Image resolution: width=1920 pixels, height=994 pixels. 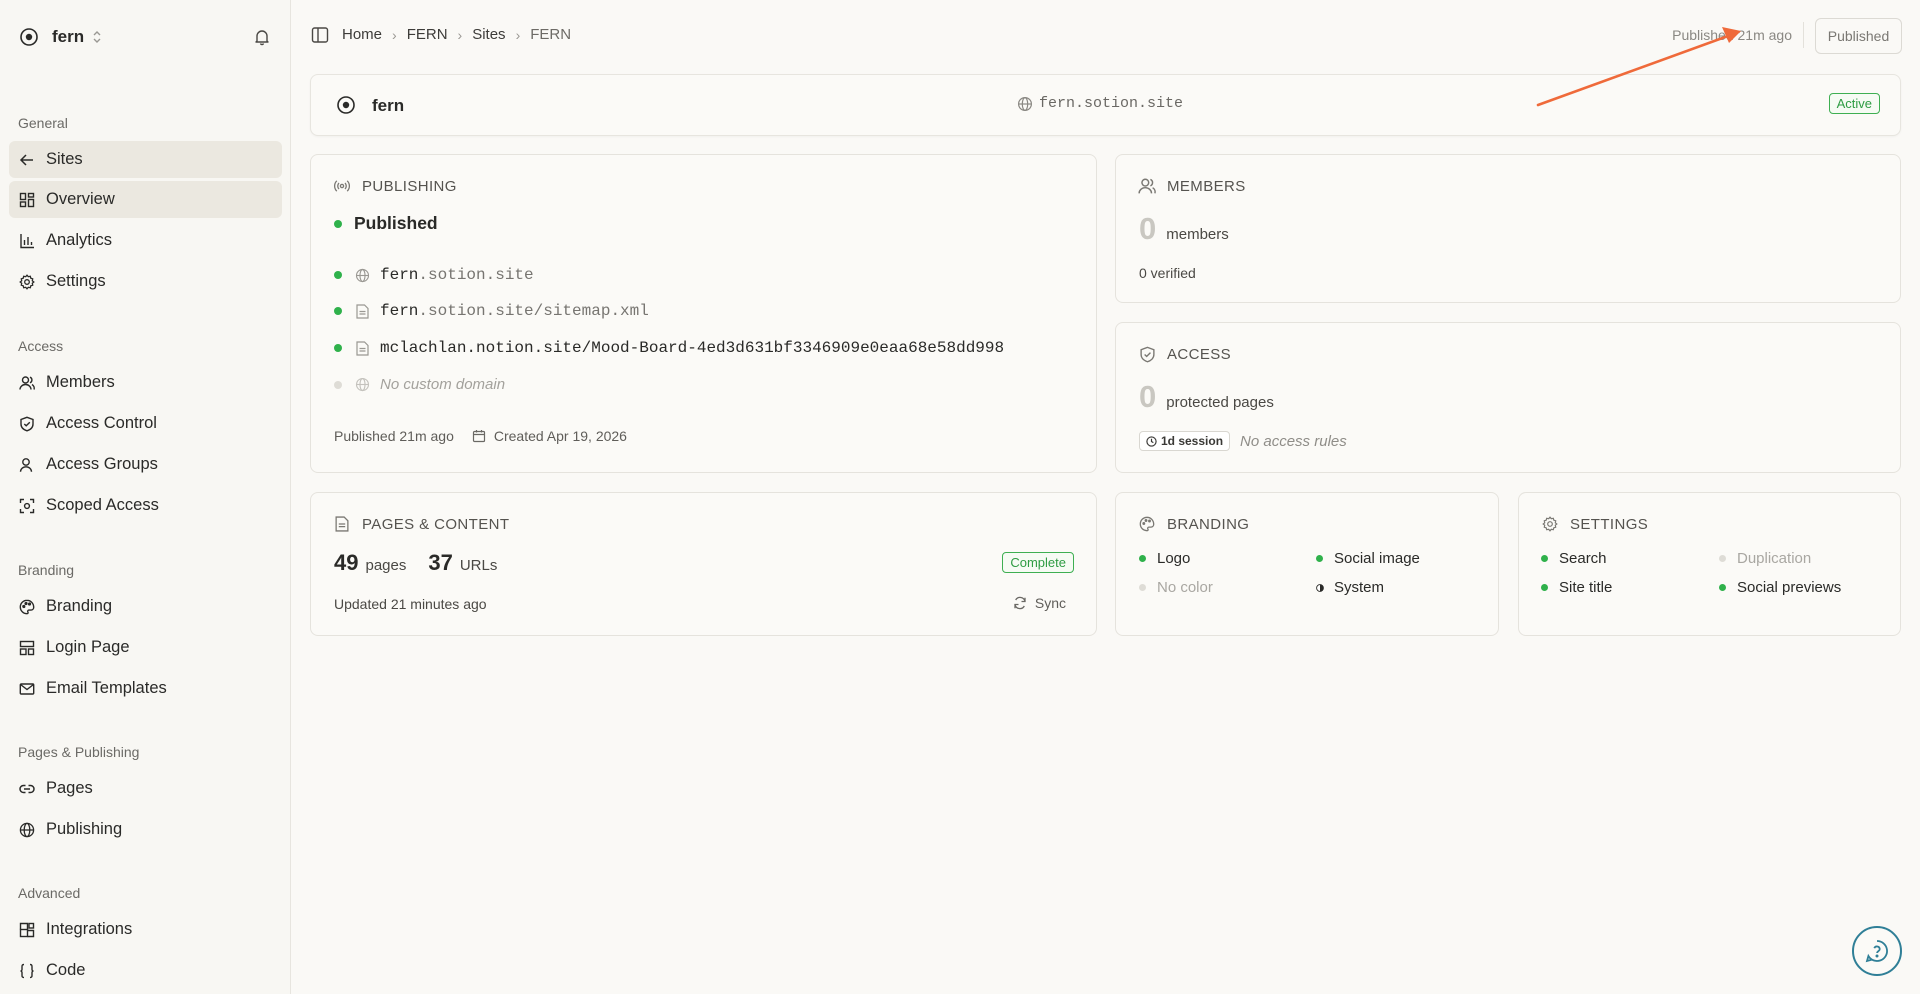 I want to click on card-title-text: MEMBERS, so click(x=1206, y=186).